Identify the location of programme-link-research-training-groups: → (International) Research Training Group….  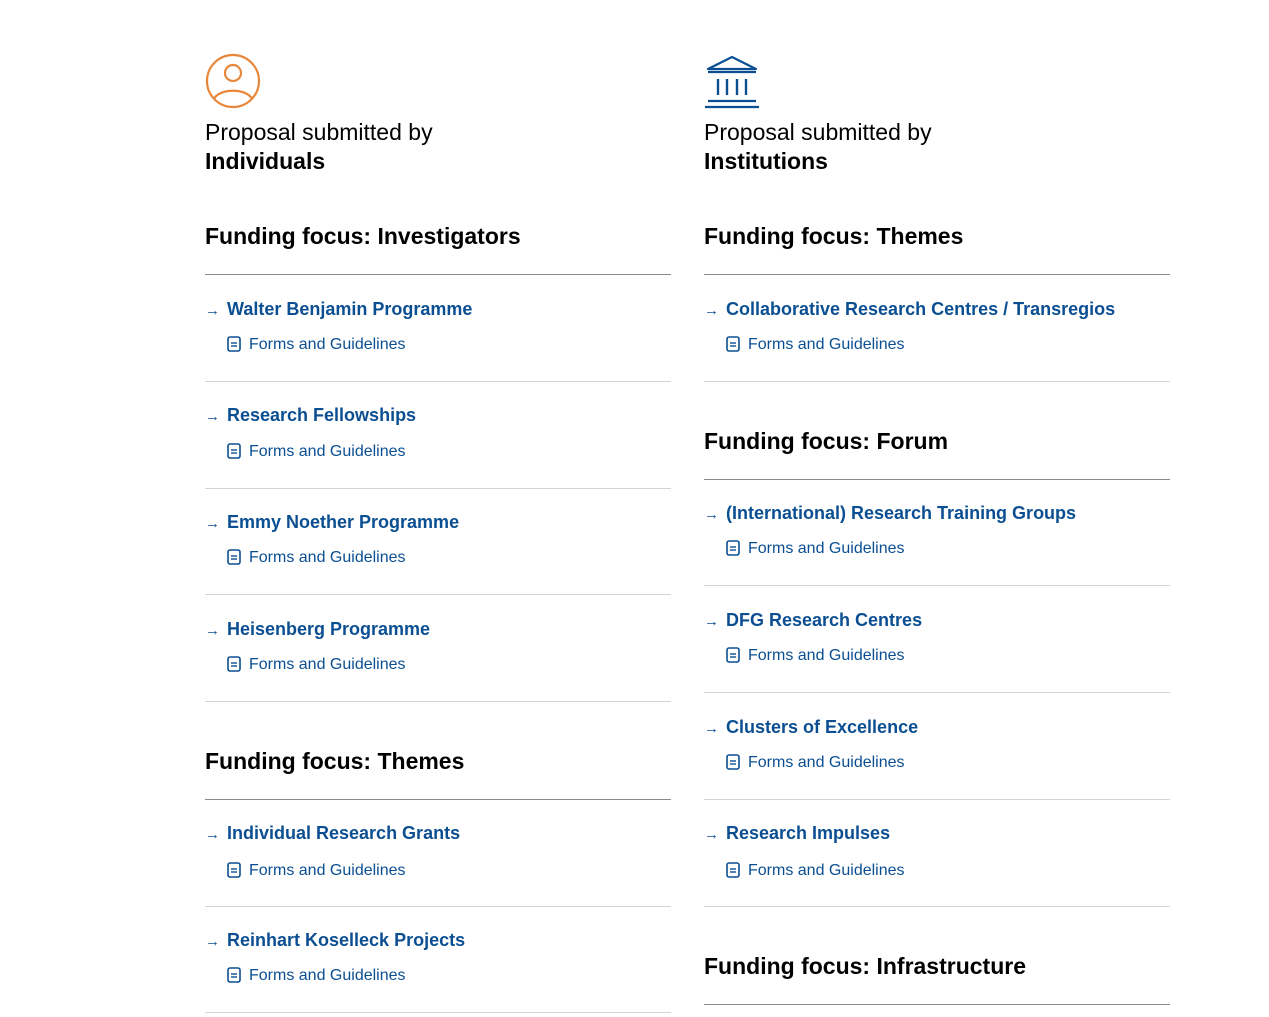
(890, 513).